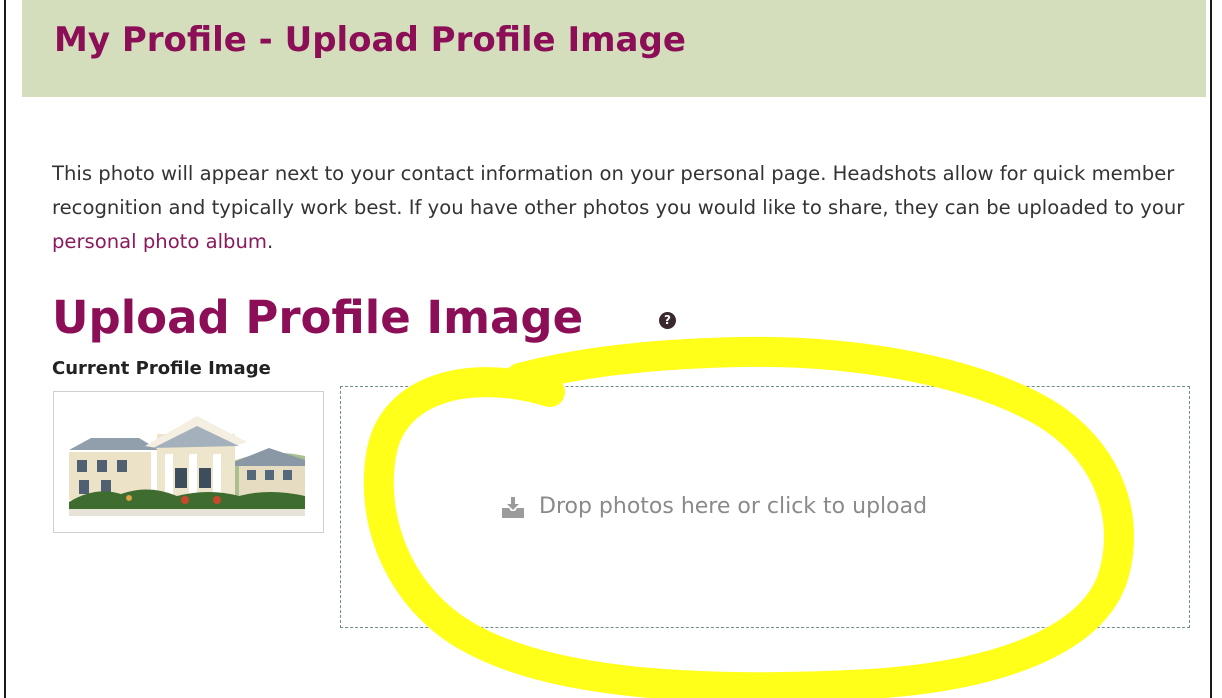 Image resolution: width=1222 pixels, height=698 pixels. I want to click on current-profile-image-label: Current Profile Image, so click(161, 368).